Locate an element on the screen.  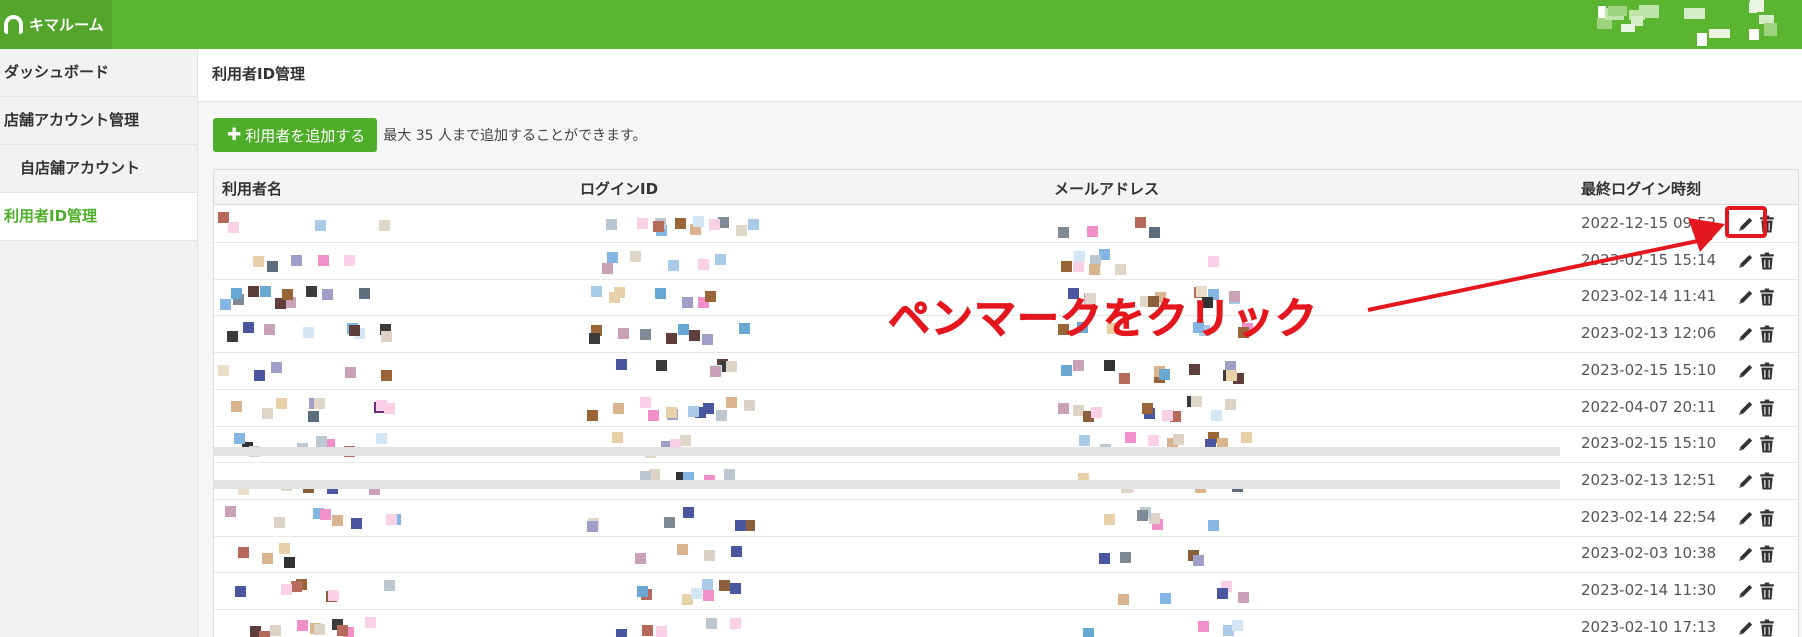
table-row: 2022-12-15 09:52 is located at coordinates (1006, 224).